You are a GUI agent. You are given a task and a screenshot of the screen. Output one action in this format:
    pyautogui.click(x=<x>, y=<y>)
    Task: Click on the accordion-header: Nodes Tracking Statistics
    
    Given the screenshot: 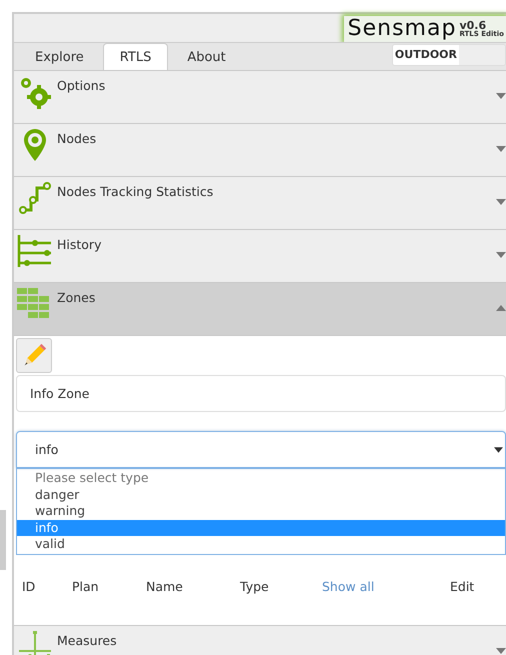 What is the action you would take?
    pyautogui.click(x=260, y=202)
    